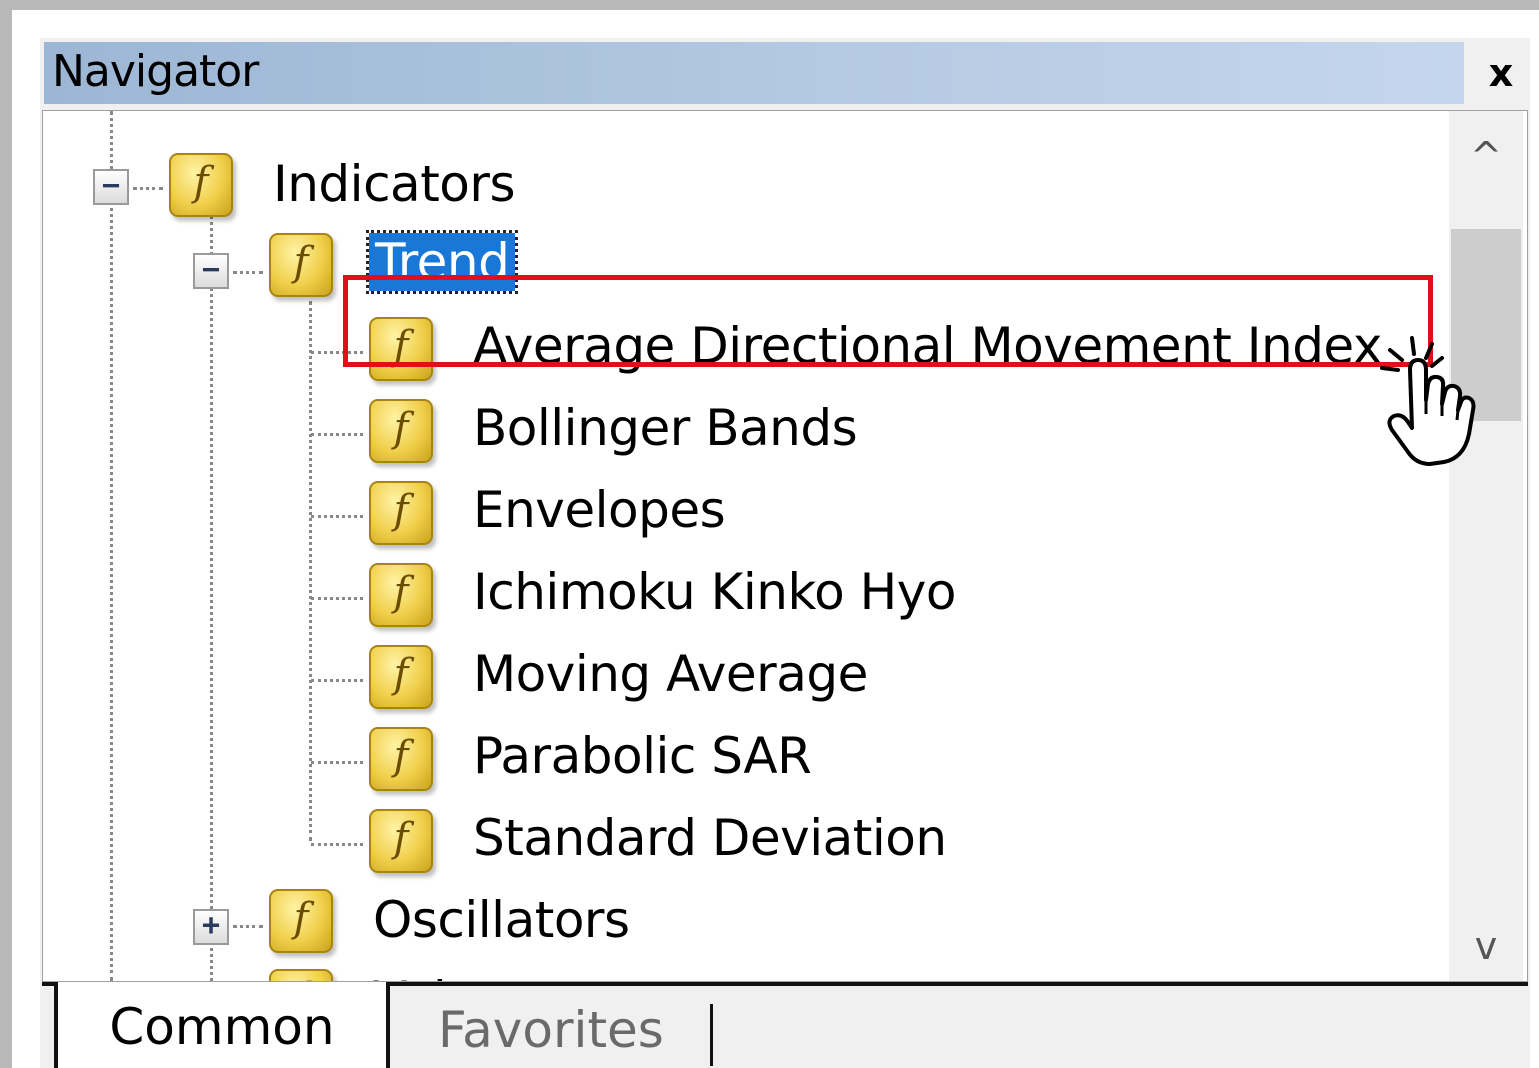 The height and width of the screenshot is (1068, 1539). I want to click on tree-node-standard-deviation: Standard Deviation, so click(710, 838).